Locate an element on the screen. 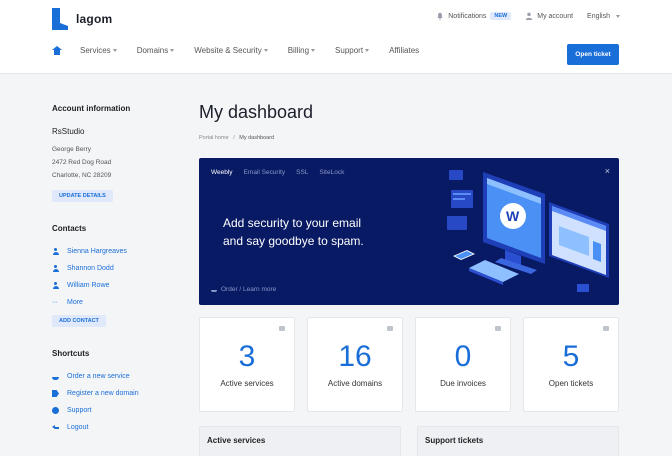  stat-card-due-invoices: 0 Due invoices is located at coordinates (463, 364).